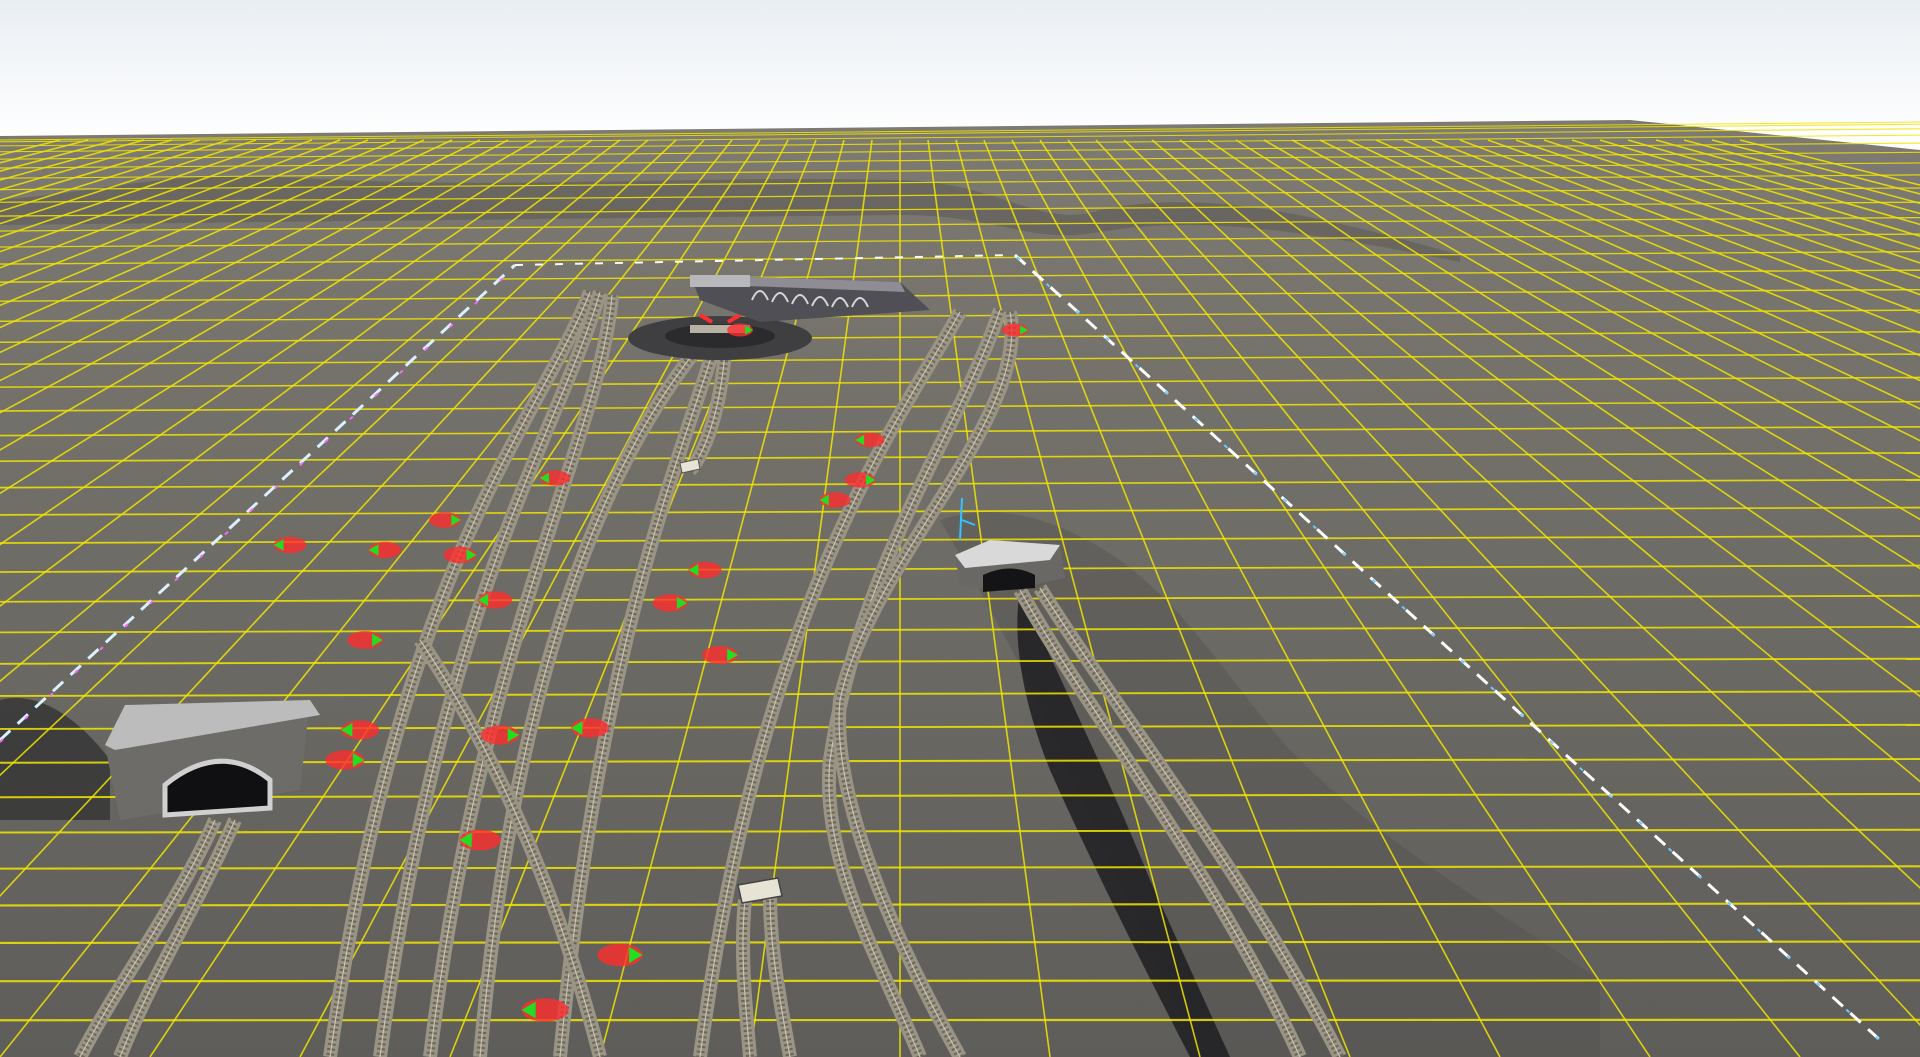 The height and width of the screenshot is (1057, 1920). What do you see at coordinates (960, 70) in the screenshot?
I see `sky` at bounding box center [960, 70].